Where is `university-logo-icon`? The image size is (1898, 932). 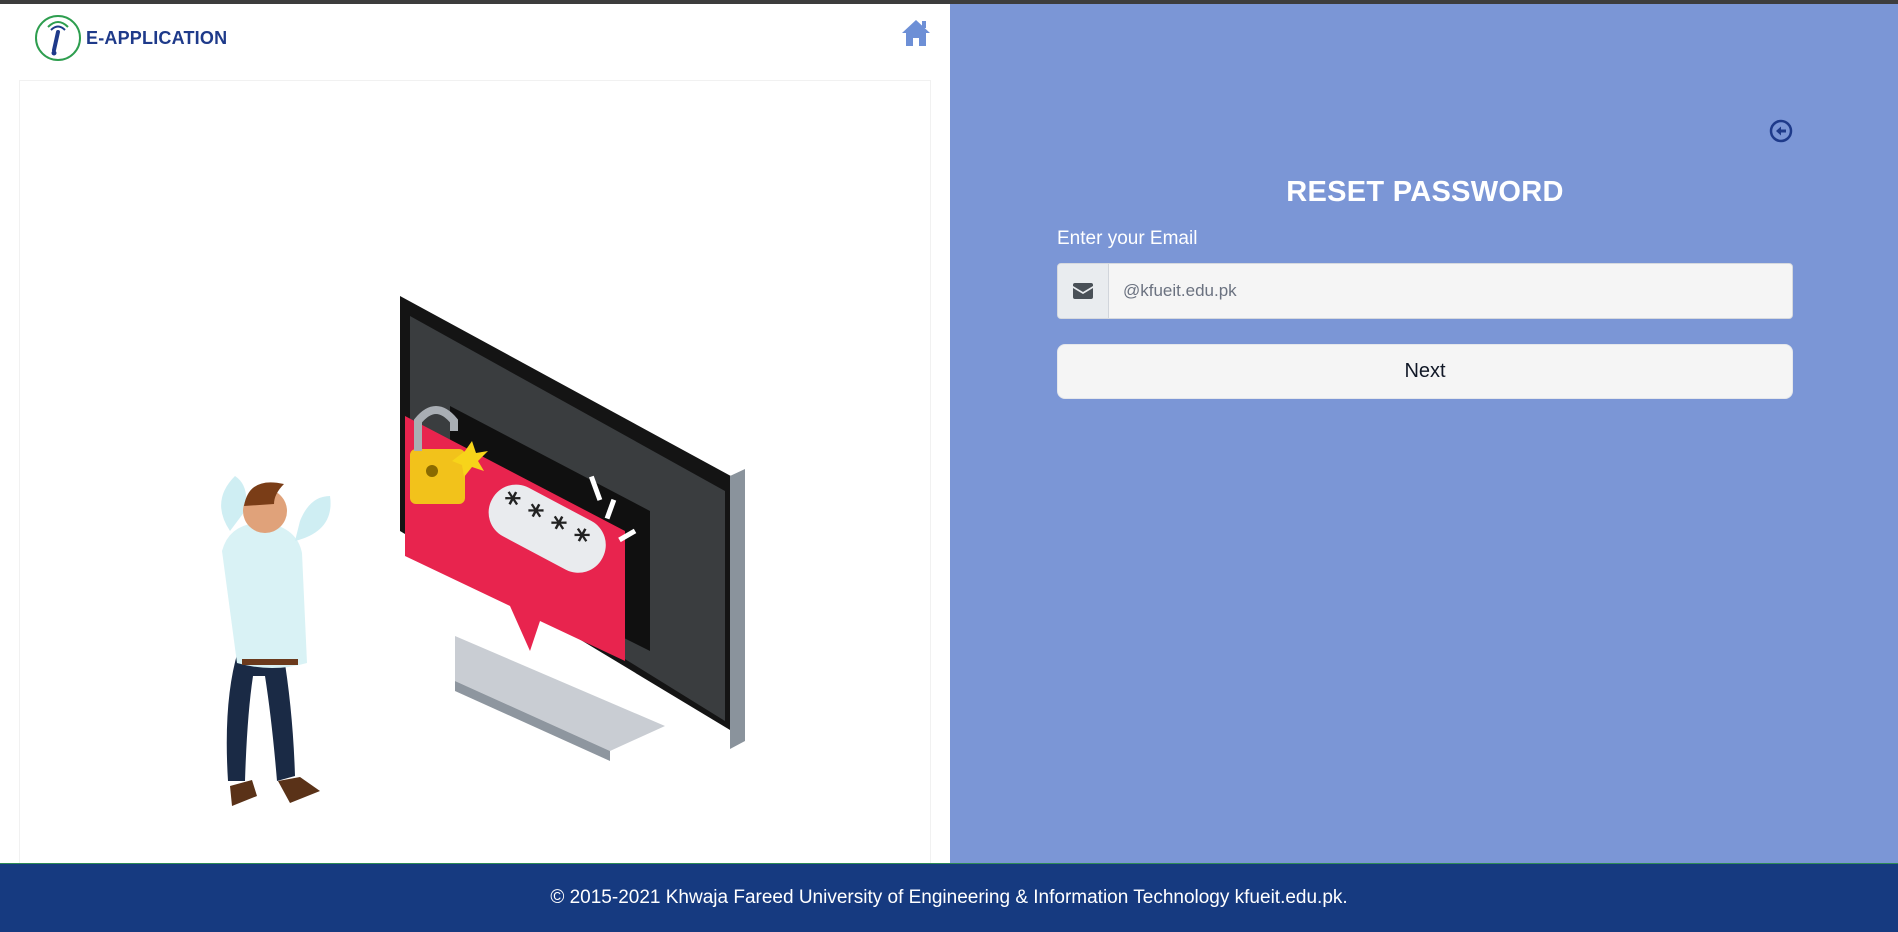 university-logo-icon is located at coordinates (58, 38).